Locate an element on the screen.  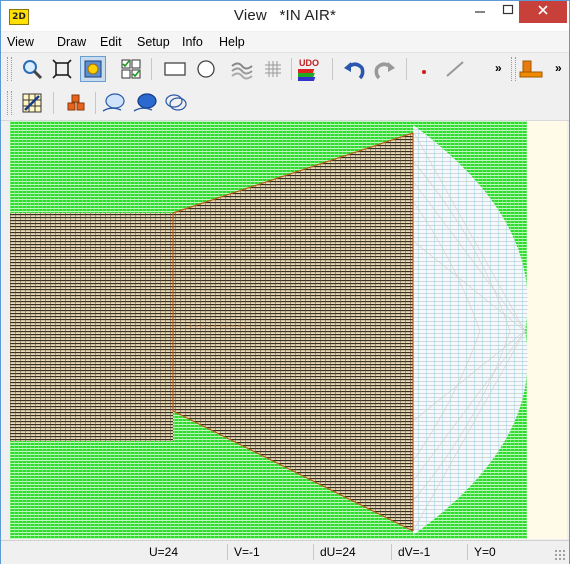
mesh-edit-icon is located at coordinates (32, 103).